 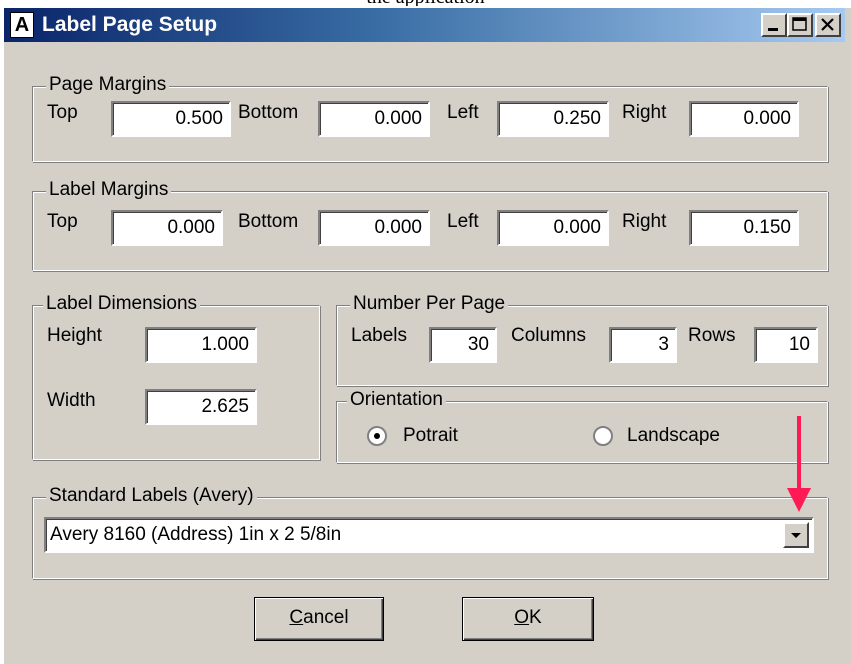 What do you see at coordinates (326, 617) in the screenshot?
I see `cancel-label: ancel` at bounding box center [326, 617].